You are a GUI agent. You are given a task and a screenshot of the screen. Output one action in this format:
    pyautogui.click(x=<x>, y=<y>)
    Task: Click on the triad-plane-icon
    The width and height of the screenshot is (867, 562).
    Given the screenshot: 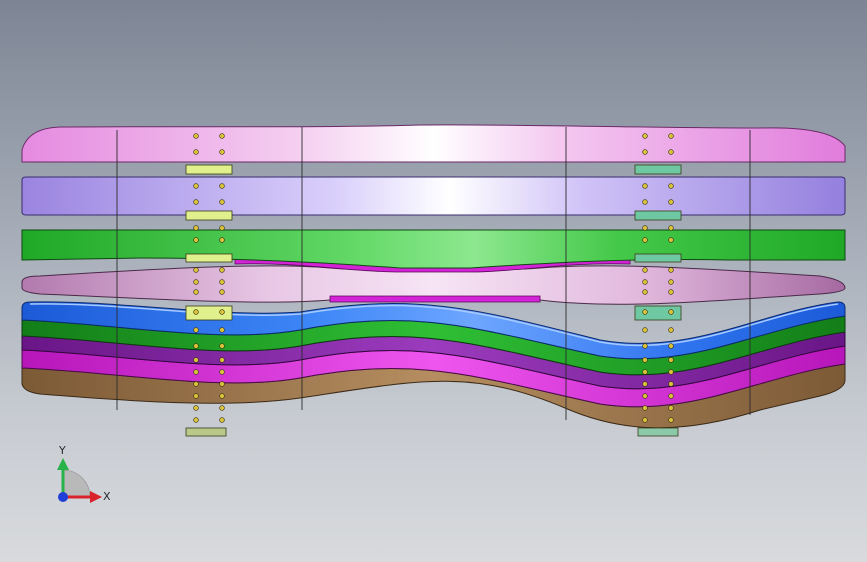 What is the action you would take?
    pyautogui.click(x=76, y=483)
    